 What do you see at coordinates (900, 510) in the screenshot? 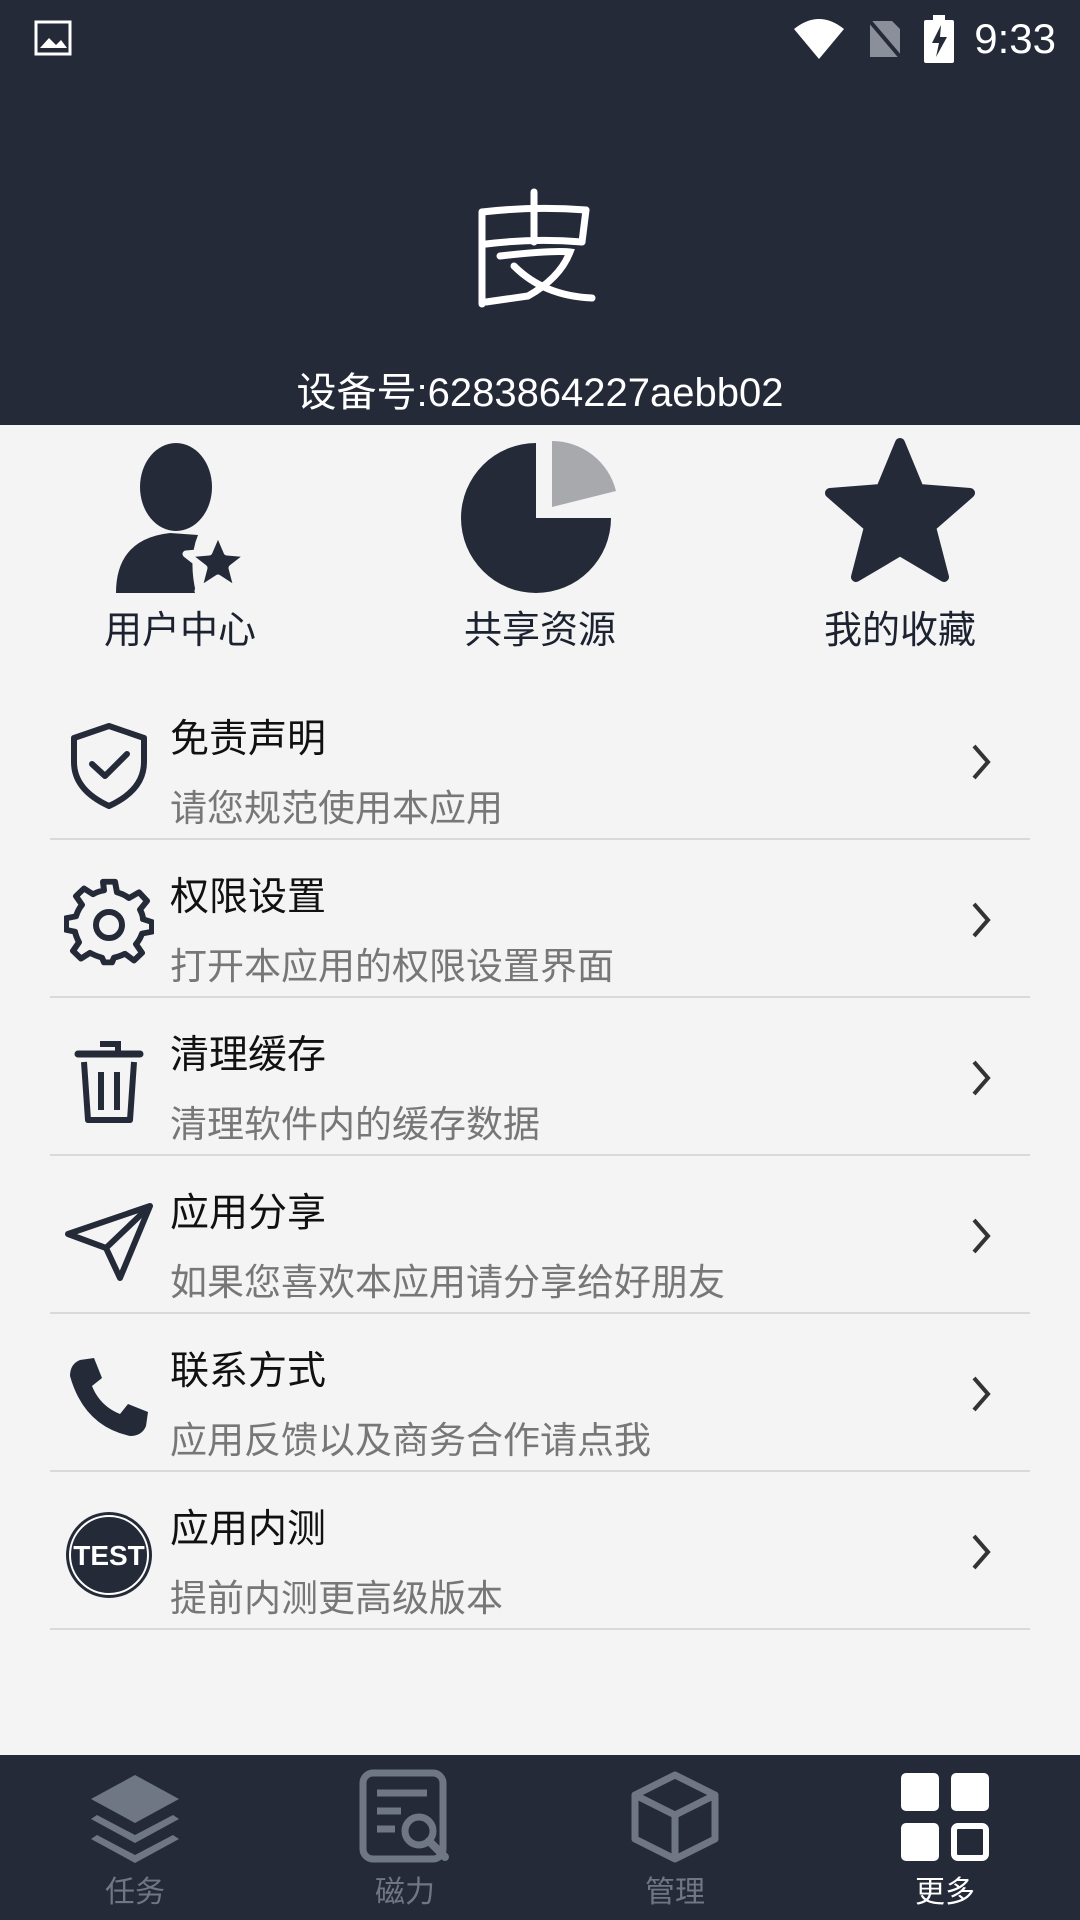
I see `star-icon` at bounding box center [900, 510].